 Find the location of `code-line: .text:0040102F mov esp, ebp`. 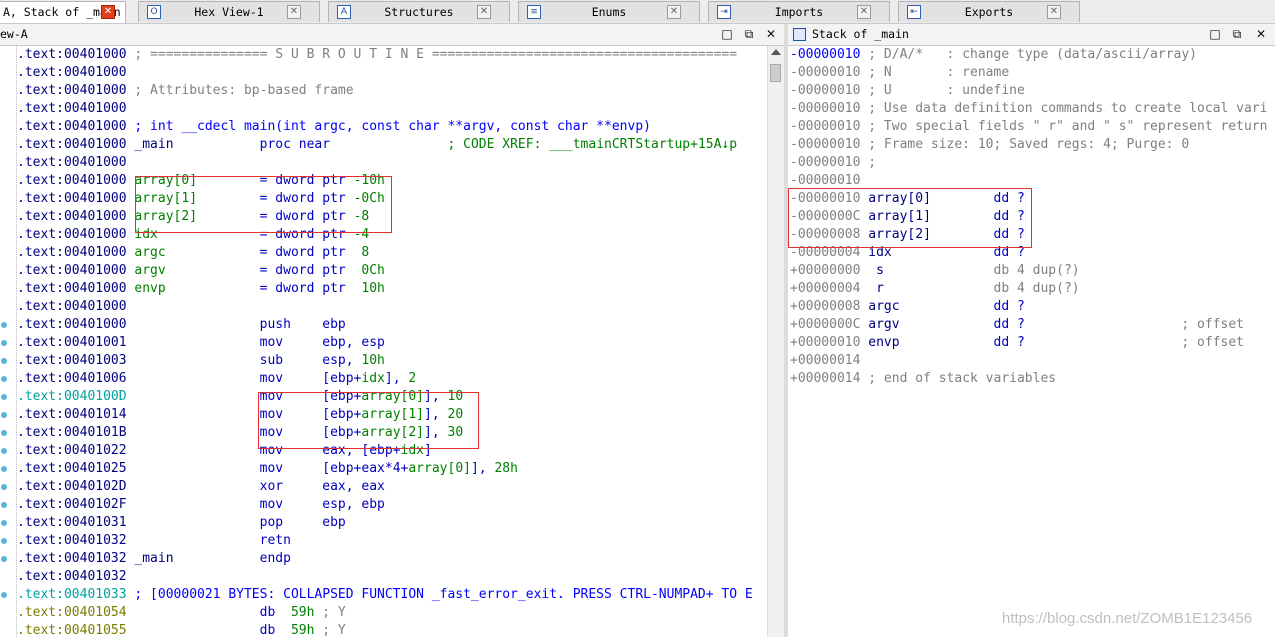

code-line: .text:0040102F mov esp, ebp is located at coordinates (392, 505).